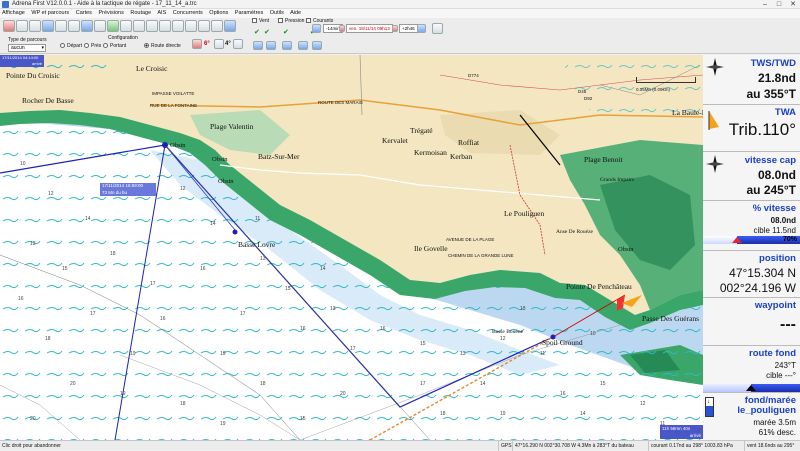 This screenshot has width=800, height=451. Describe the element at coordinates (27, 48) in the screenshot. I see `type-parcours-select: aucun` at that location.